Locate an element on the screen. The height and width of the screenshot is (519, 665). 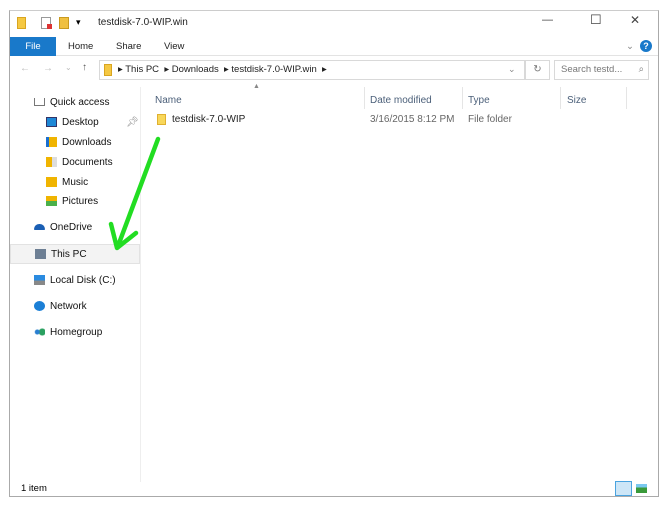
arrow-shaft is located at coordinates (138, 192).